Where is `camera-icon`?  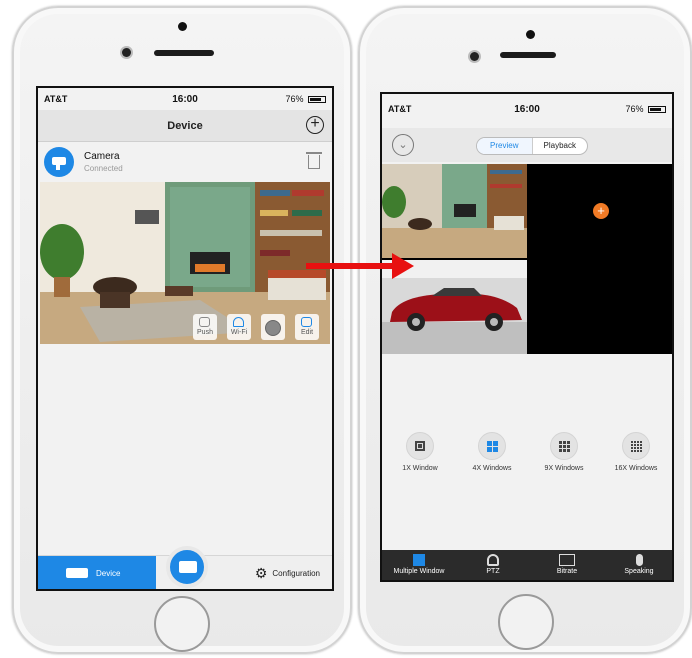 camera-icon is located at coordinates (59, 162).